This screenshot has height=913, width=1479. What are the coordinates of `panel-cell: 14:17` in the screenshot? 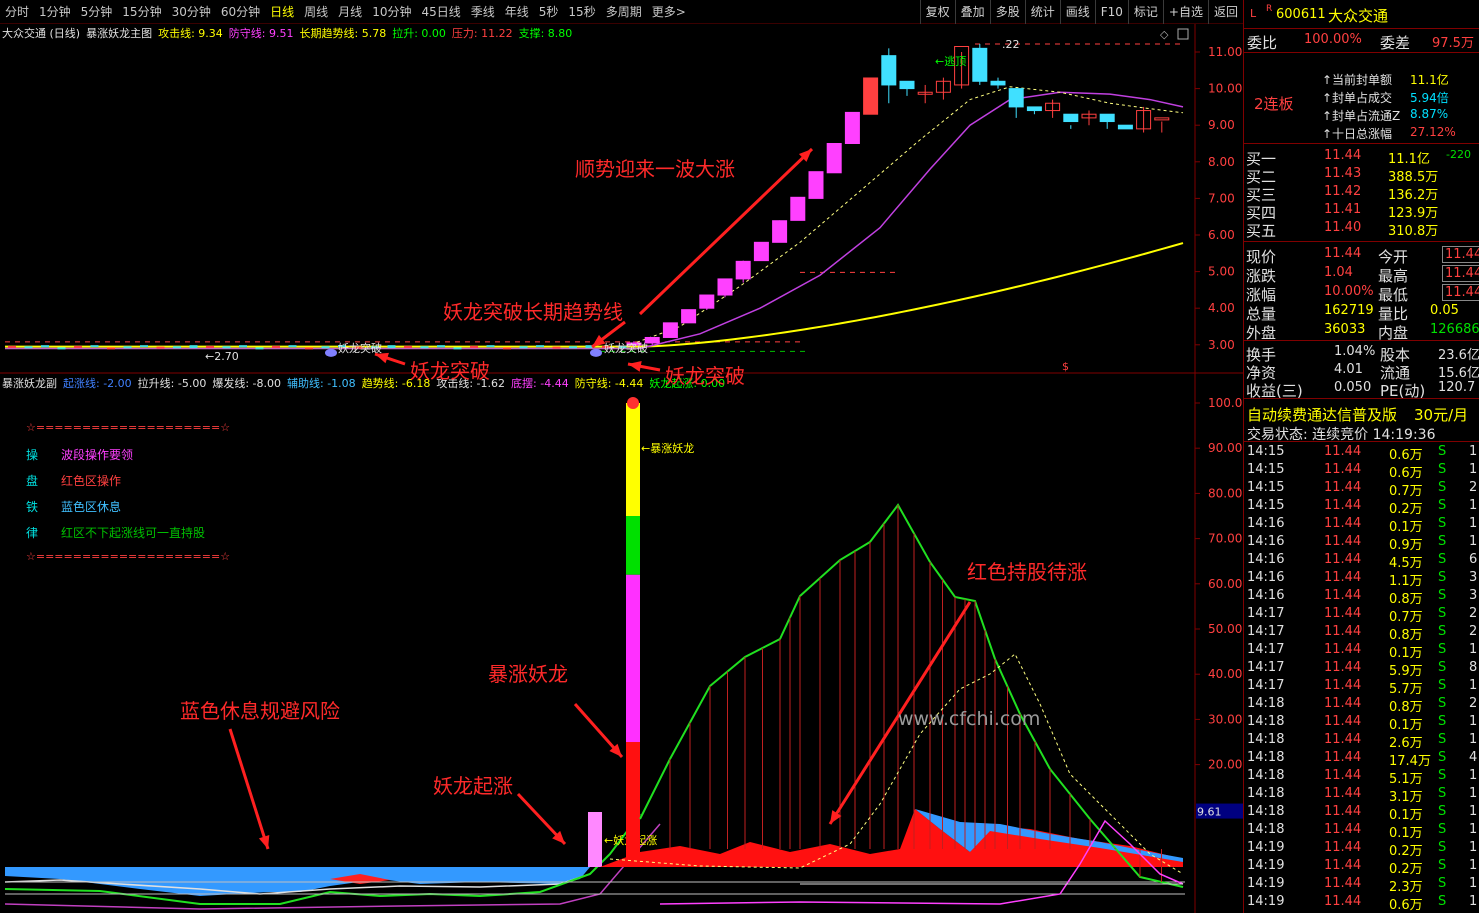 It's located at (1266, 613).